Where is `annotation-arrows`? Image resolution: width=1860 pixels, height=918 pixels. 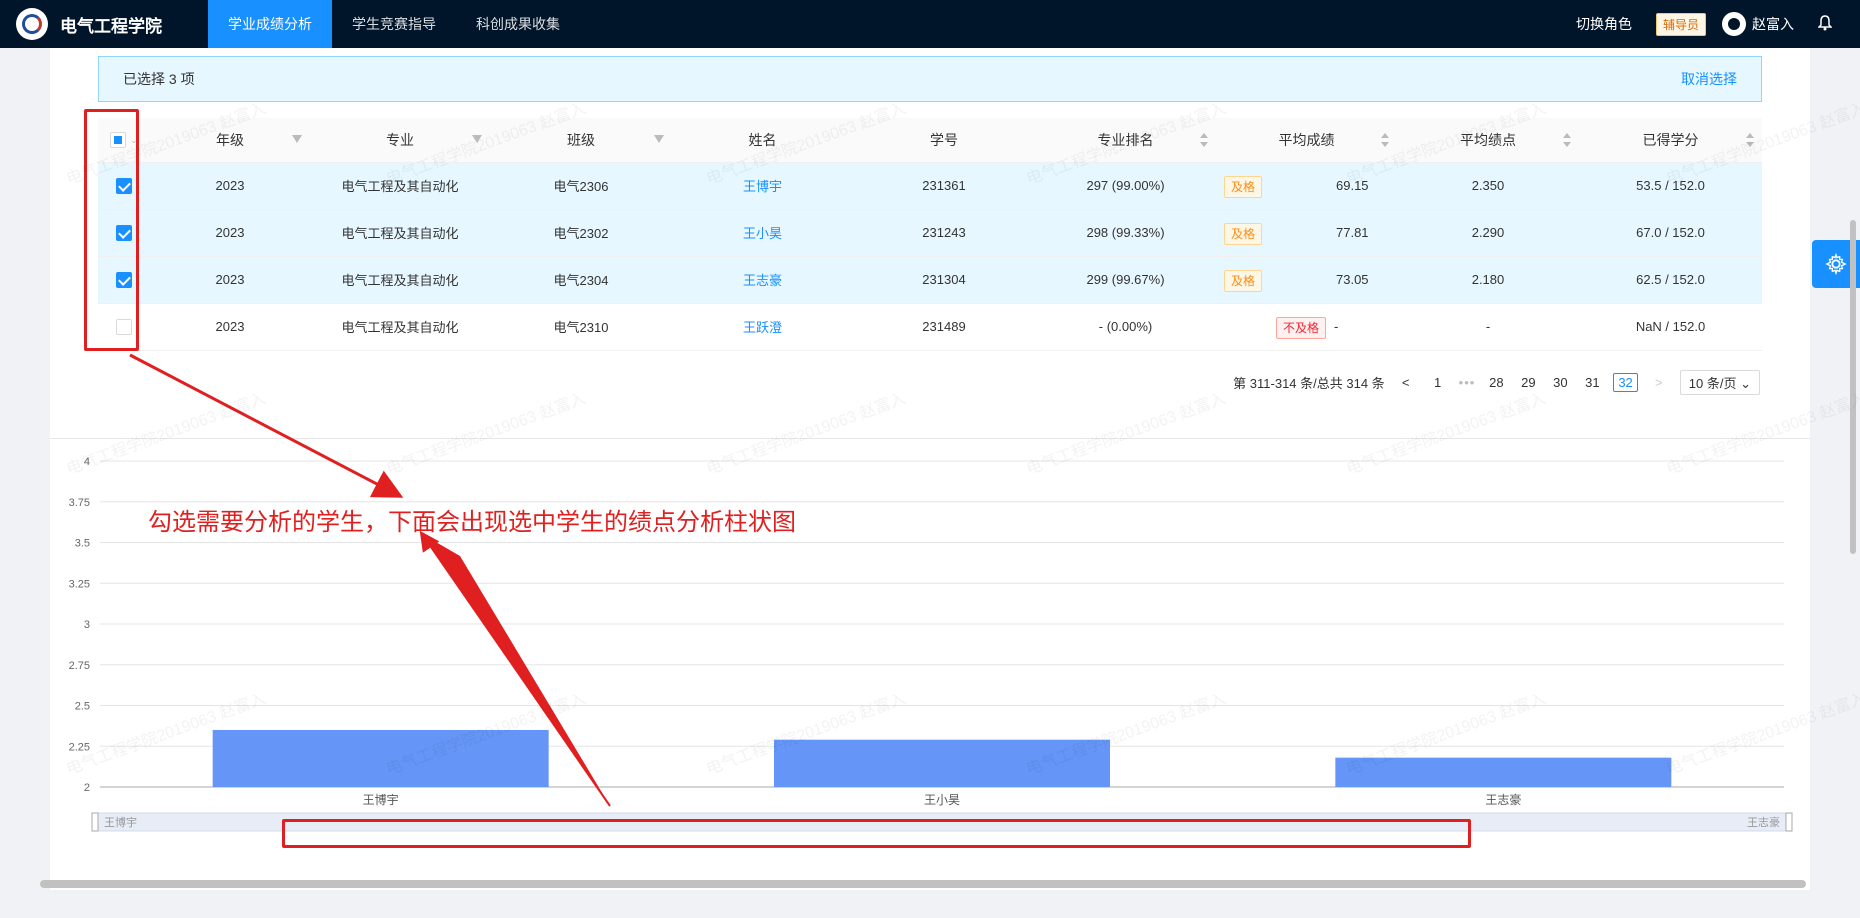 annotation-arrows is located at coordinates (370, 580).